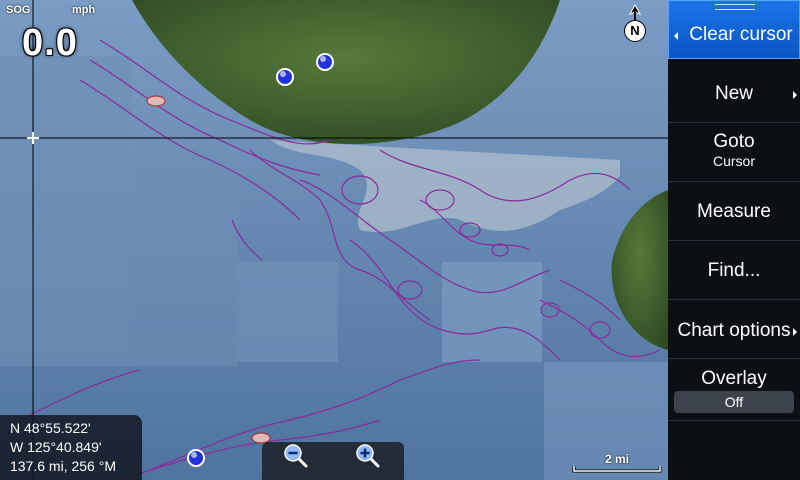 The height and width of the screenshot is (480, 800). Describe the element at coordinates (617, 463) in the screenshot. I see `scale-bar: 2 mi` at that location.